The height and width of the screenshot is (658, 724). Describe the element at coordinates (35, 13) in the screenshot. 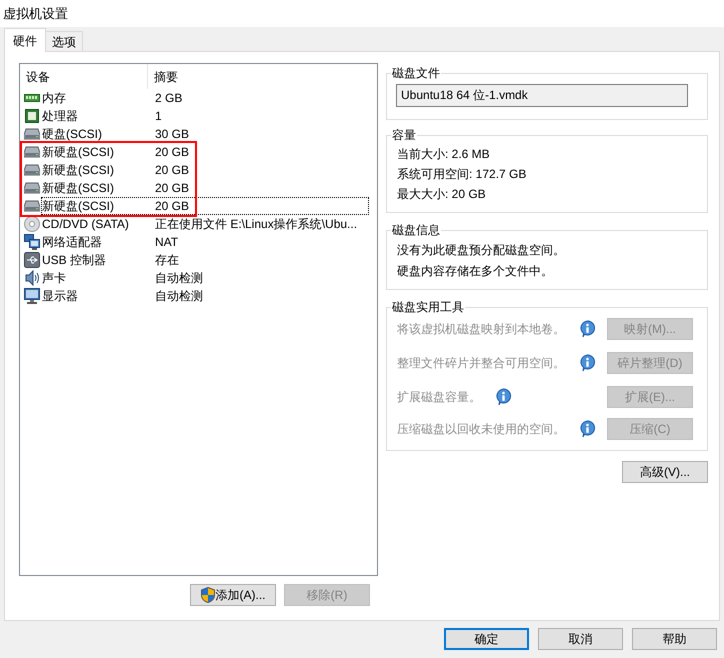

I see `window-title: 虚拟机设置` at that location.